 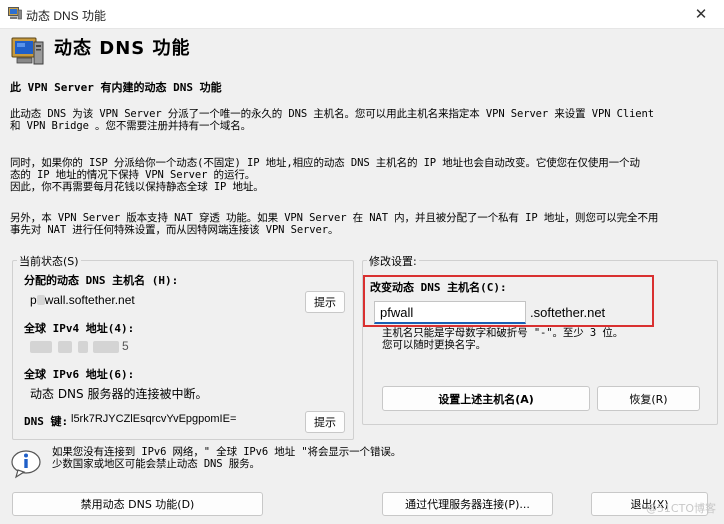 I want to click on app-icon, so click(x=15, y=13).